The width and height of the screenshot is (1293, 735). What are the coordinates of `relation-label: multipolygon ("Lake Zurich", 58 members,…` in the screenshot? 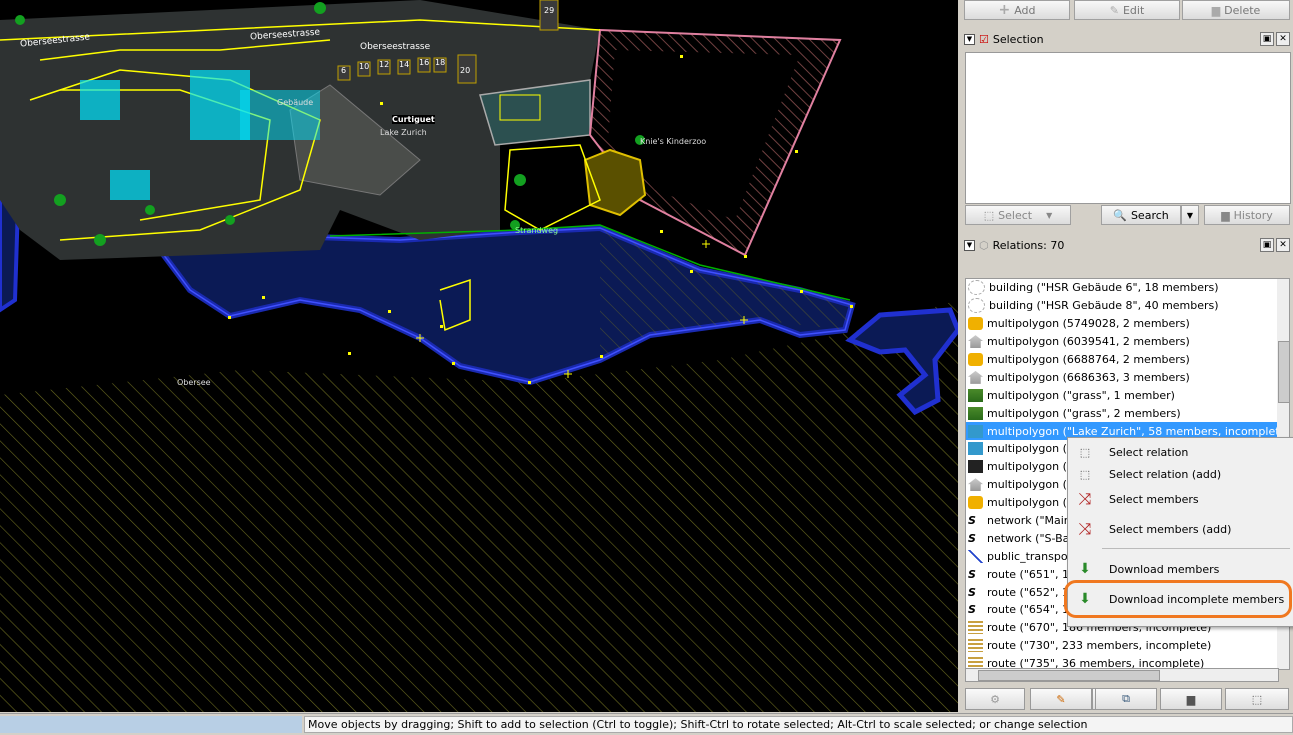 It's located at (1133, 431).